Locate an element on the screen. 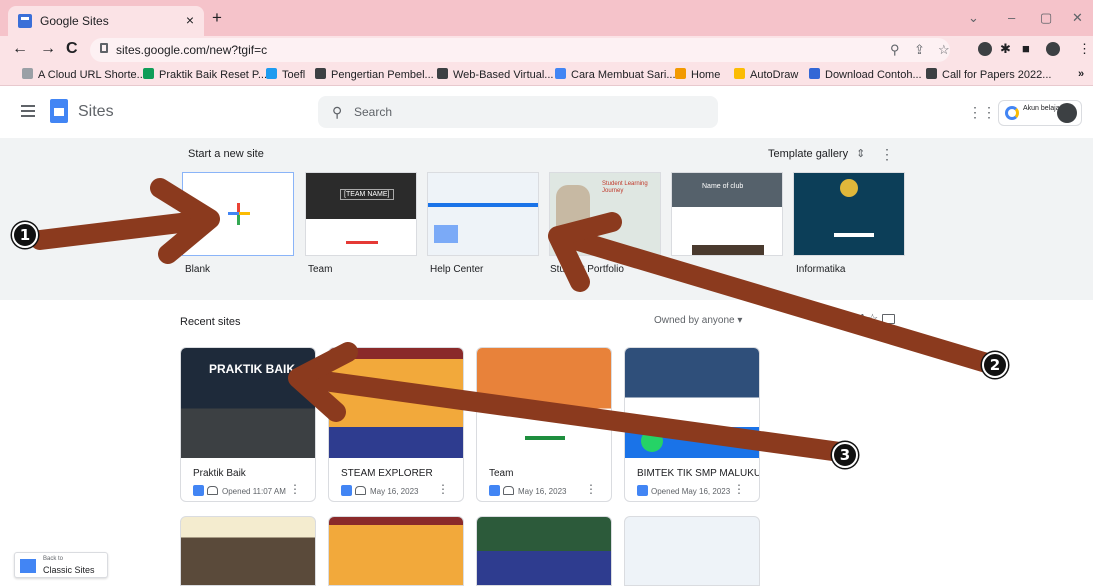 This screenshot has width=1093, height=586. extension-icon is located at coordinates (985, 49).